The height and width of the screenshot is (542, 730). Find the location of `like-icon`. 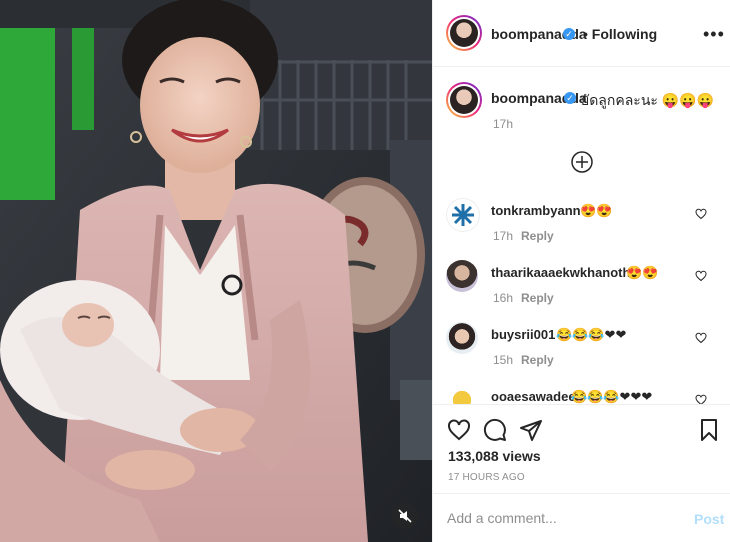

like-icon is located at coordinates (459, 430).